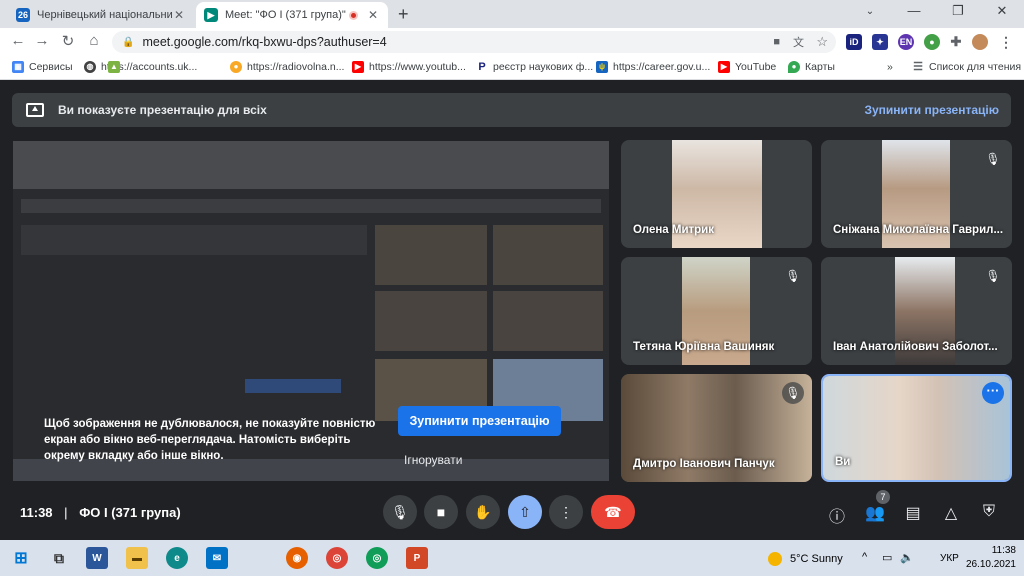 The width and height of the screenshot is (1024, 576). What do you see at coordinates (991, 558) in the screenshot?
I see `clock: 11:38 26.10.2021` at bounding box center [991, 558].